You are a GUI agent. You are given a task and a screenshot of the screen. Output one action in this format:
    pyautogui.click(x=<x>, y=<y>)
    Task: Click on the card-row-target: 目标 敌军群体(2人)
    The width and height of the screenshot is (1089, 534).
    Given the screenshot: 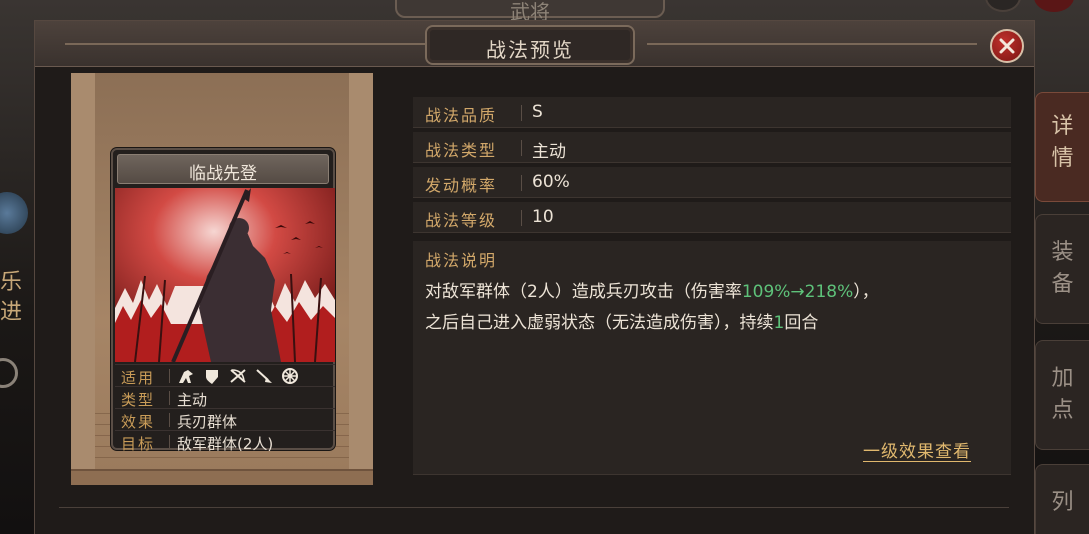 What is the action you would take?
    pyautogui.click(x=225, y=441)
    